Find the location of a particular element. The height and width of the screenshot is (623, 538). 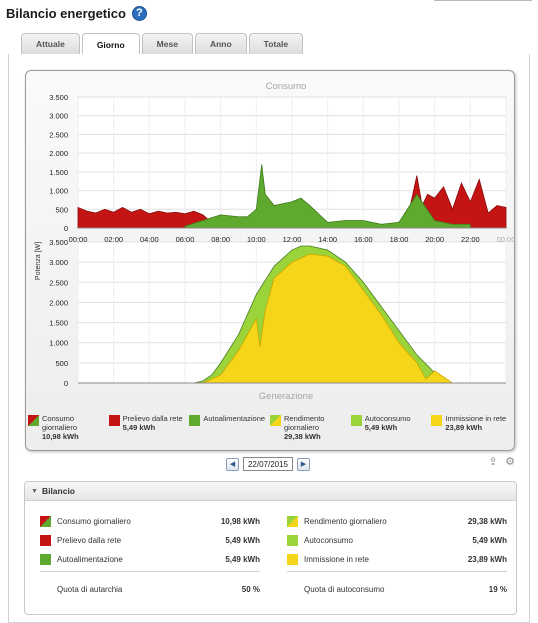

legend-autoconsumo: Autoconsumo 5,49 kWh is located at coordinates (391, 430).